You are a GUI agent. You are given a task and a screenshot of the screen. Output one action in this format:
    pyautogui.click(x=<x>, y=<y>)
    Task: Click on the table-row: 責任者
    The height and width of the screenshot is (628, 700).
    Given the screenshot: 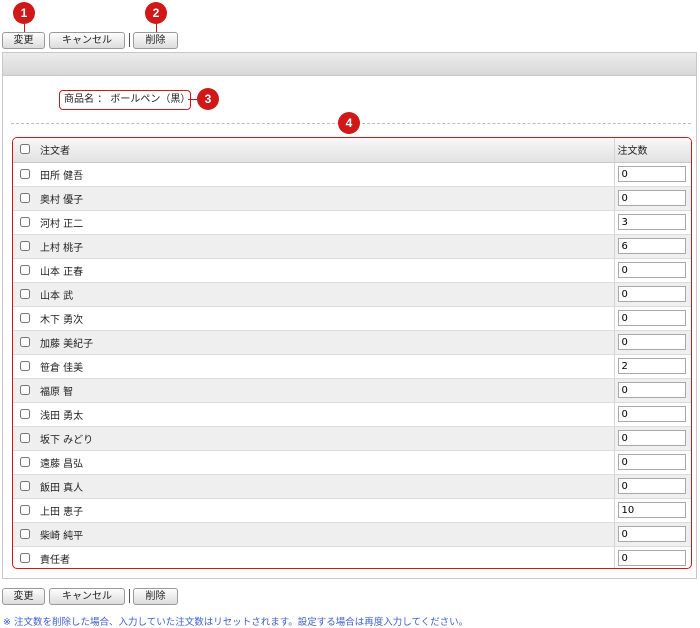 What is the action you would take?
    pyautogui.click(x=352, y=557)
    